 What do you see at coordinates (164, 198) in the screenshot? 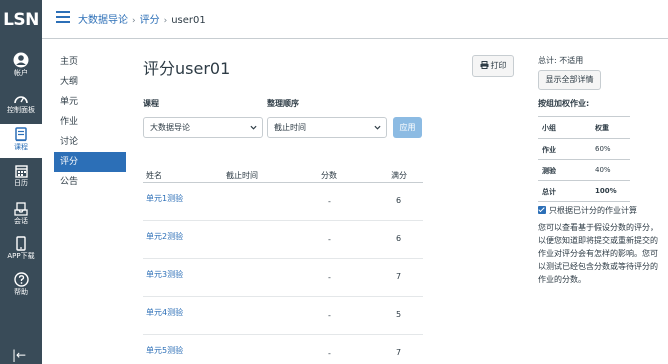
I see `assignment-link: 单元1测验` at bounding box center [164, 198].